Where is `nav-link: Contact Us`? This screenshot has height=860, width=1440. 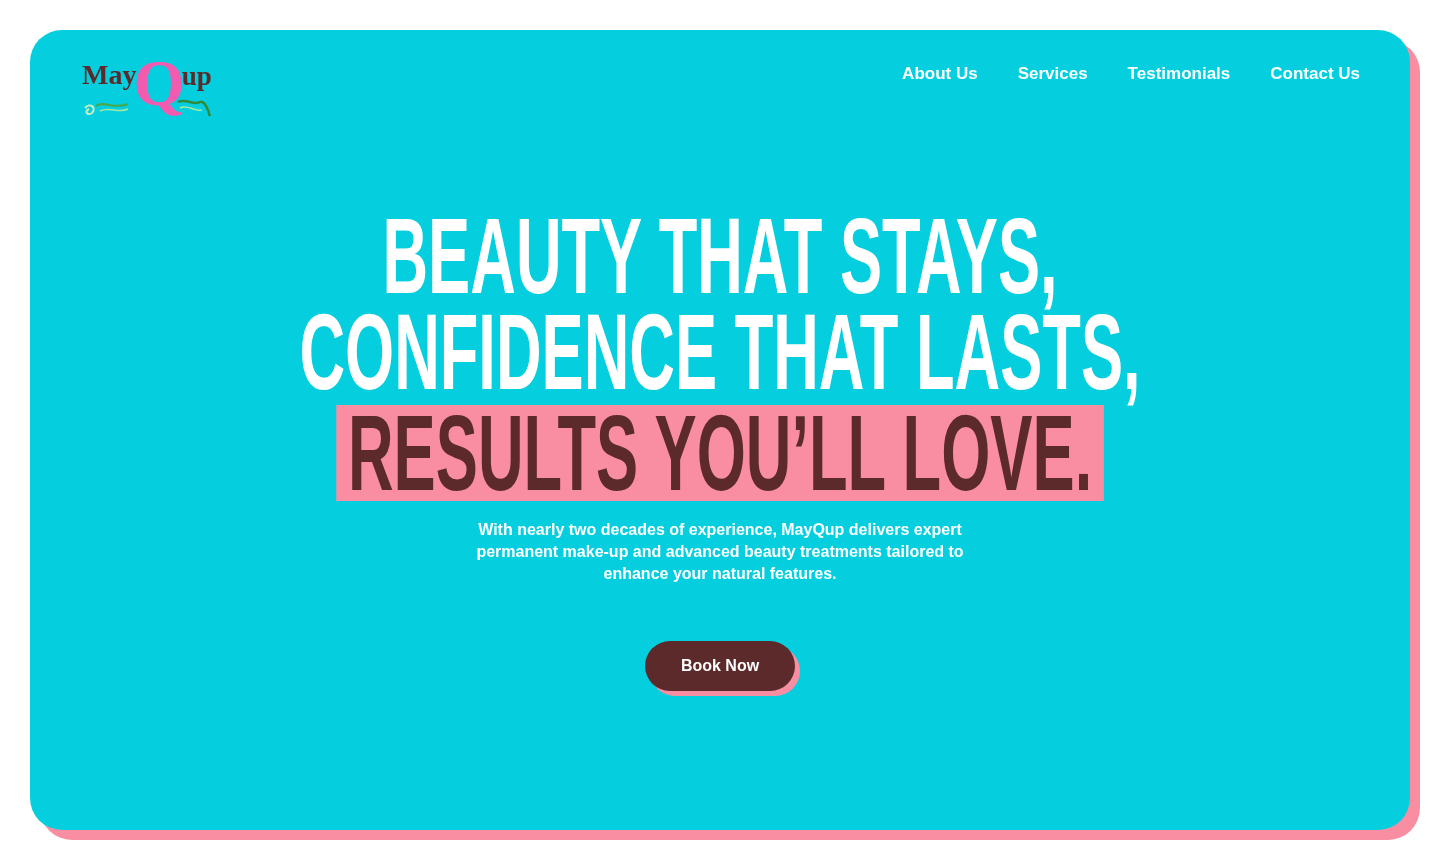 nav-link: Contact Us is located at coordinates (1315, 74).